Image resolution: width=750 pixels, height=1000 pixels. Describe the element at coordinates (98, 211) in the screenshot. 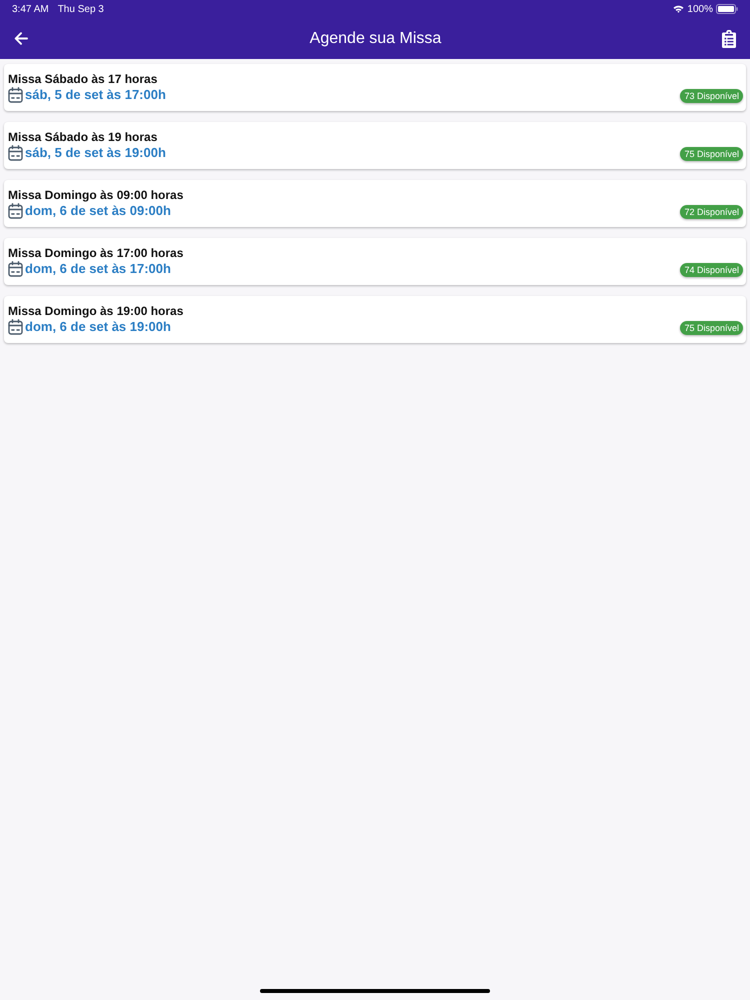

I see `mass-datetime: dom, 6 de set às 09:00h` at that location.